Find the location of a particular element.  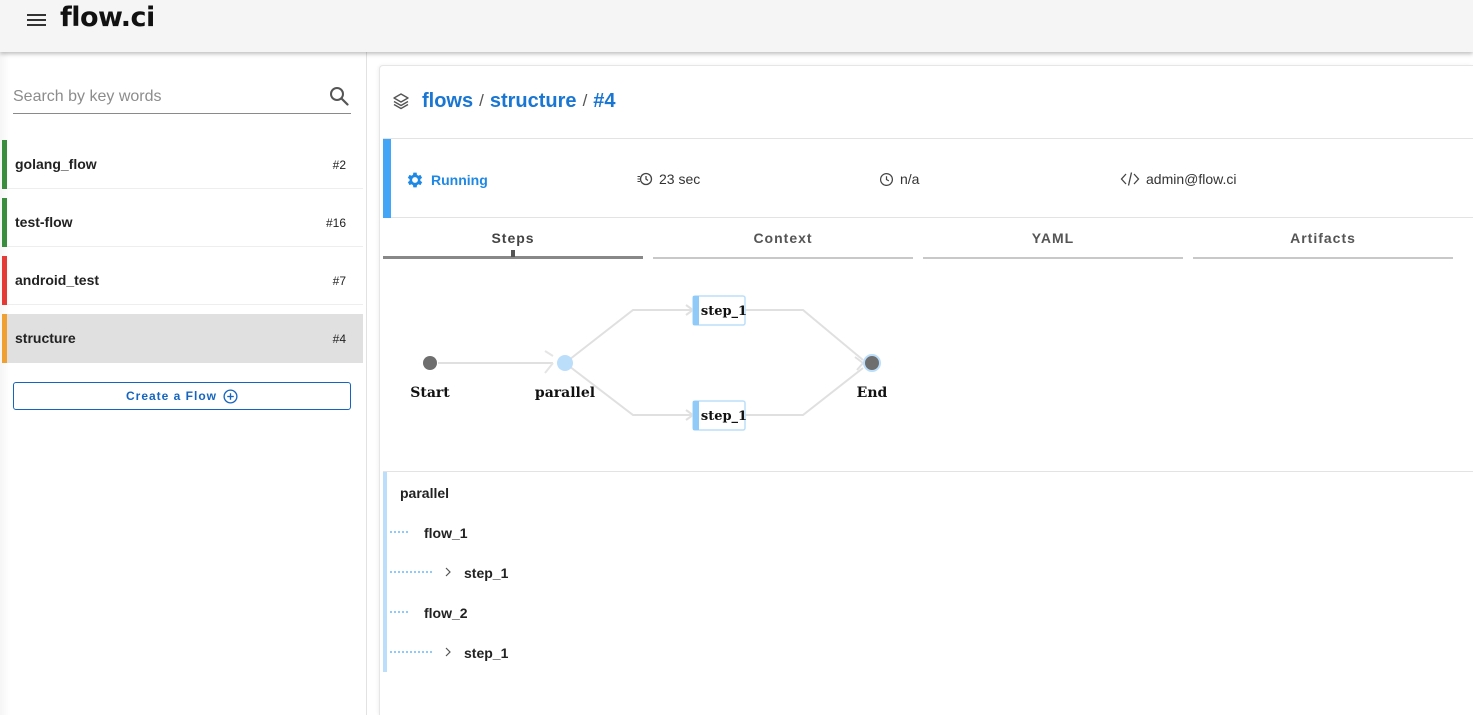

tree-divider is located at coordinates (928, 471).